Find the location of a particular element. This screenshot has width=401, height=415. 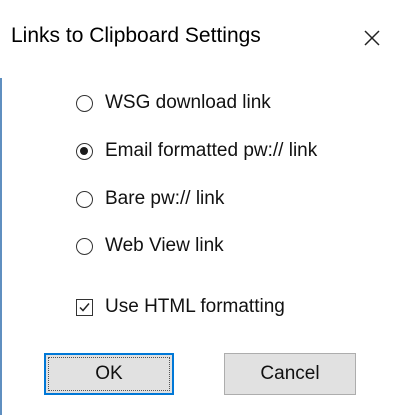

checkmark-icon is located at coordinates (84, 307).